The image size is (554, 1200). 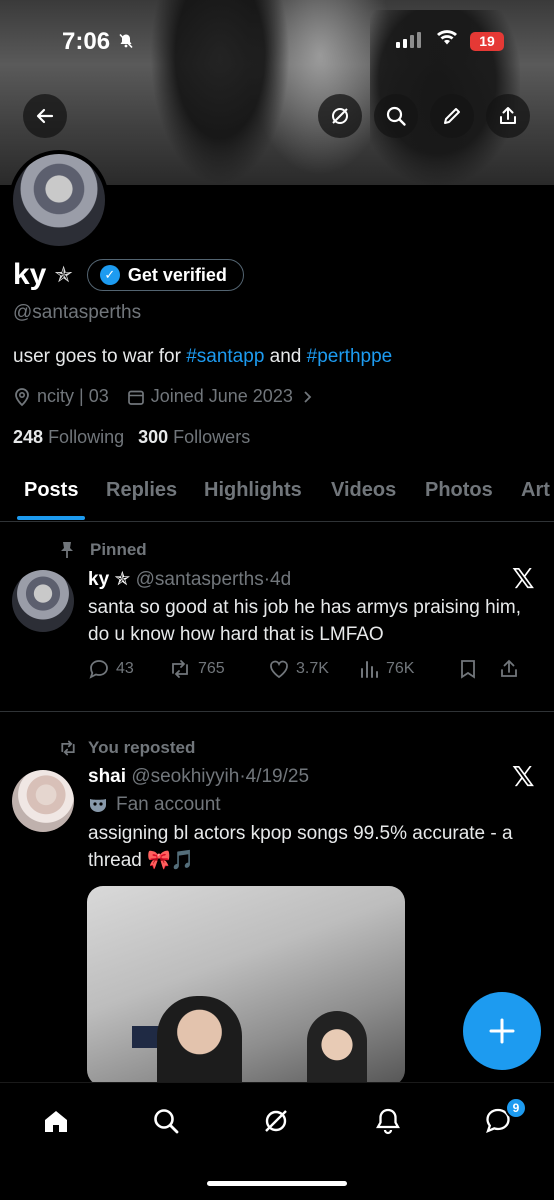 I want to click on grok-button, so click(x=340, y=116).